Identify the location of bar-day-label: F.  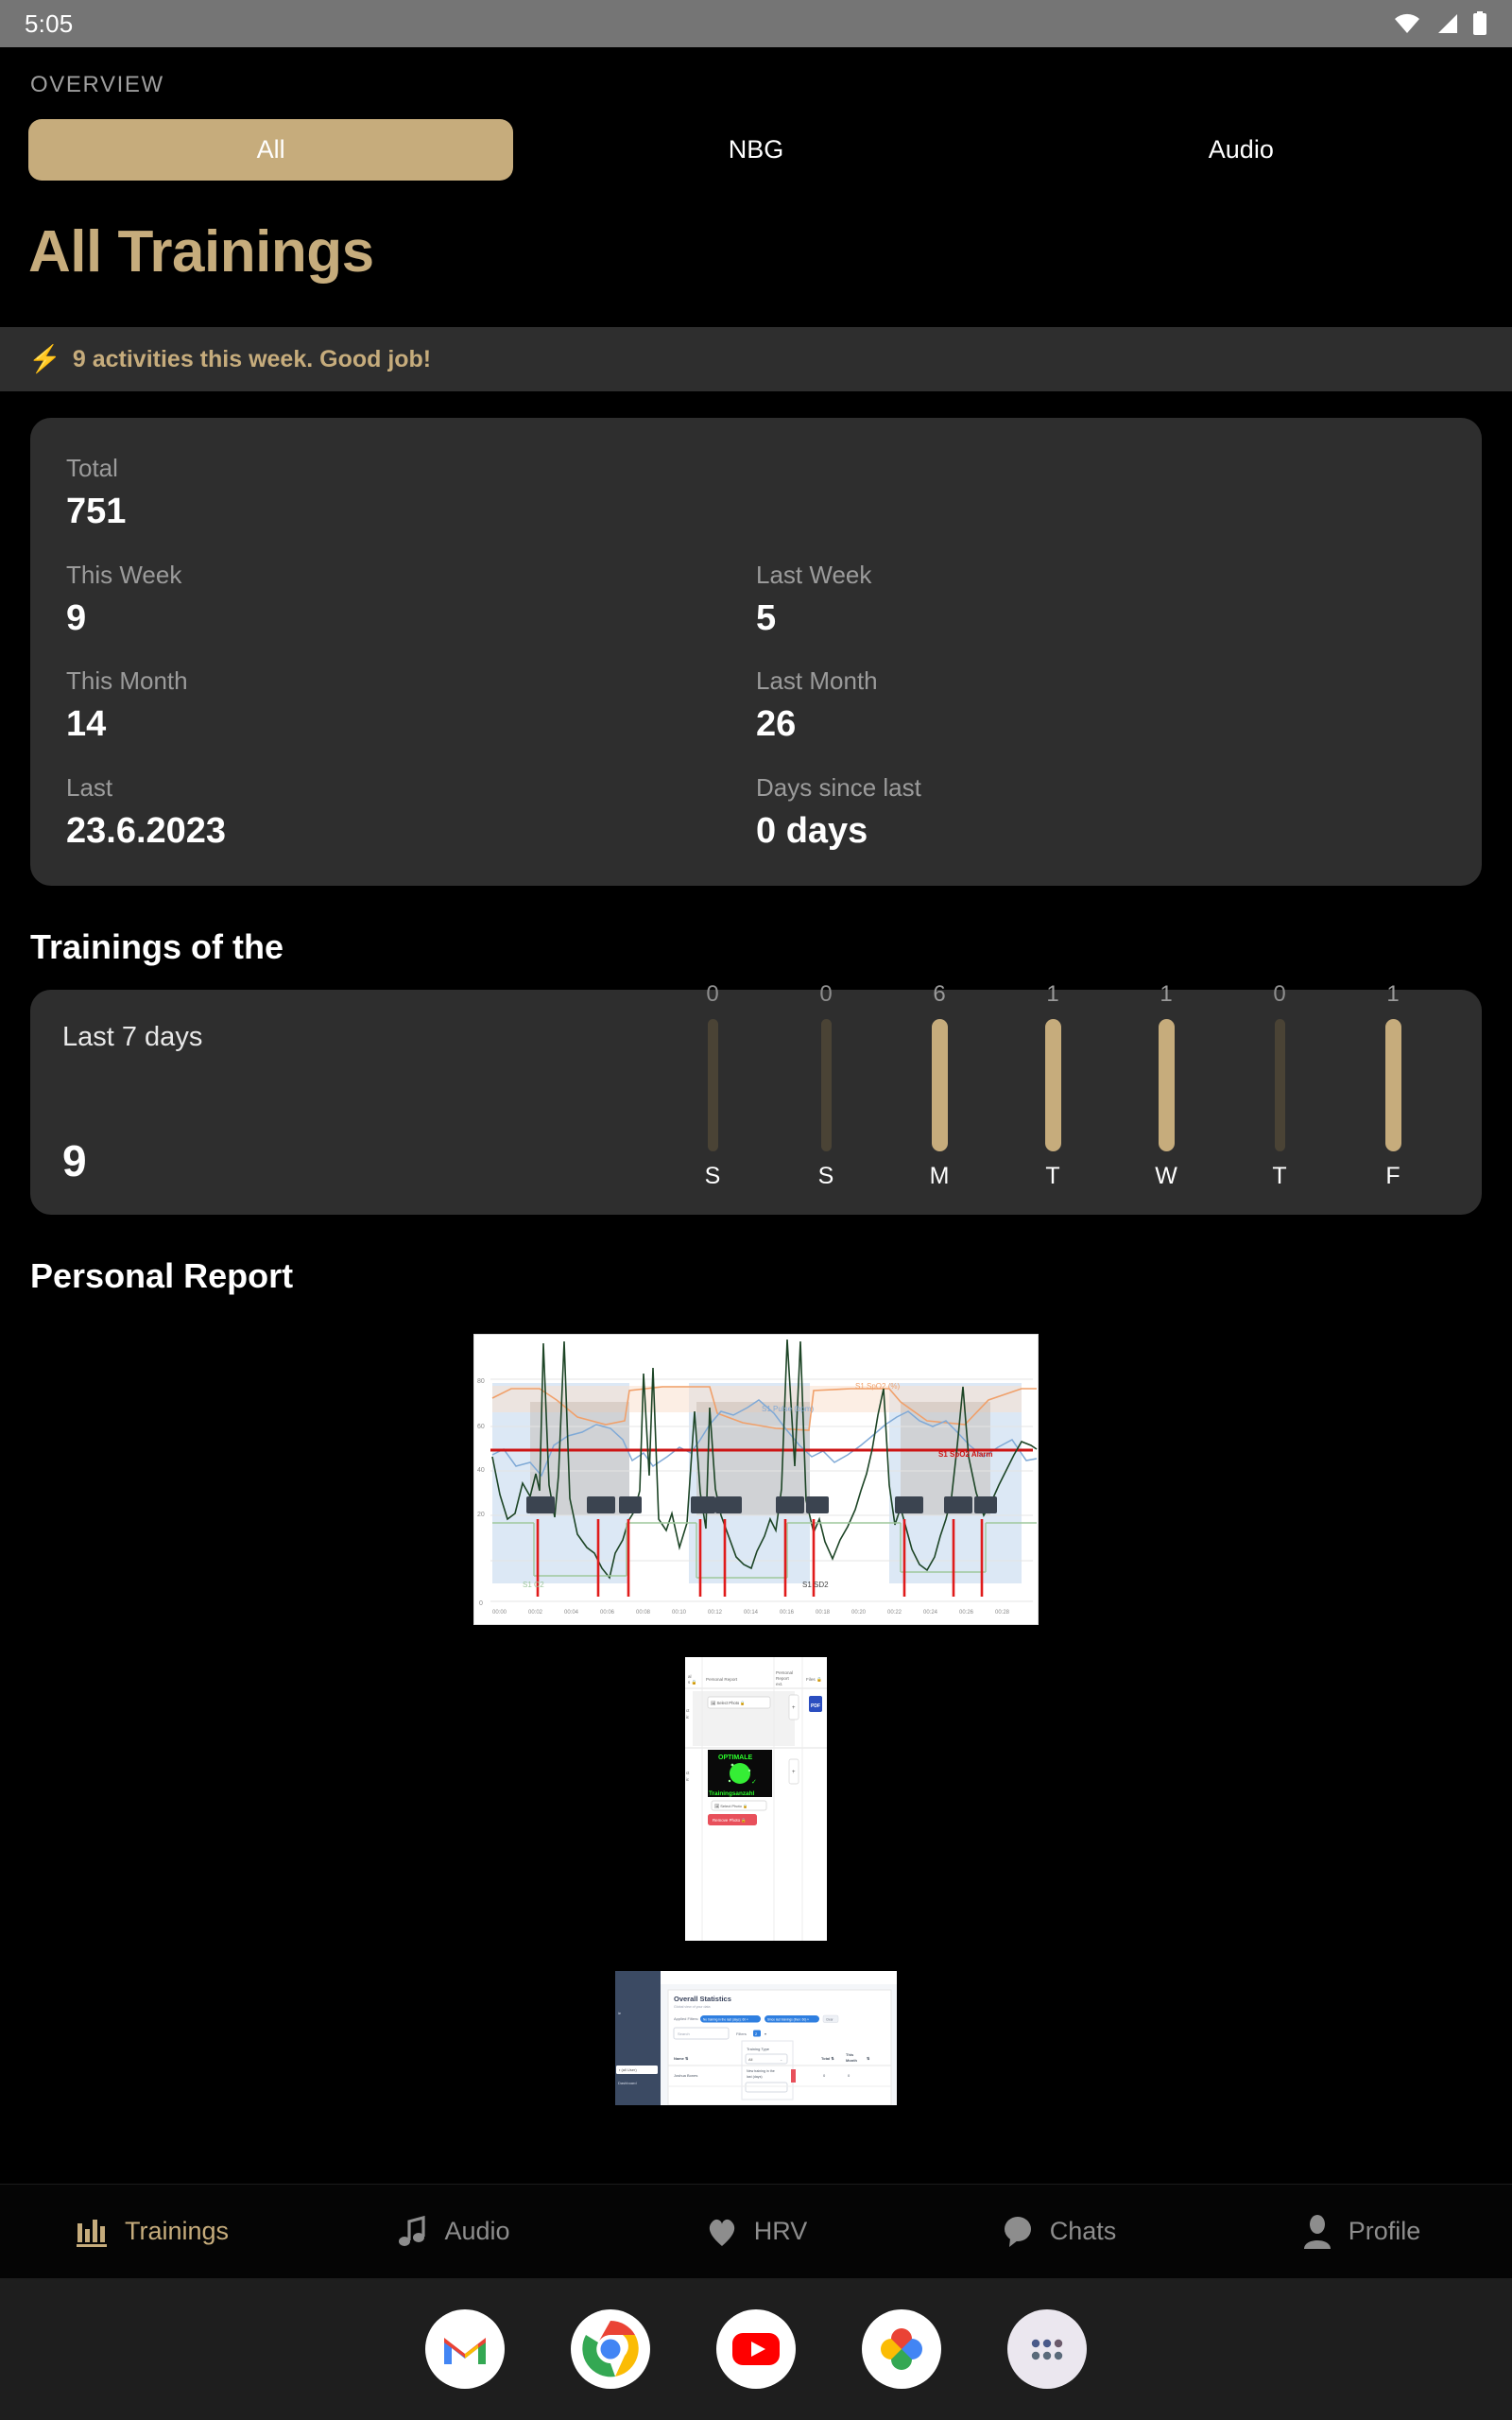
(1392, 1175).